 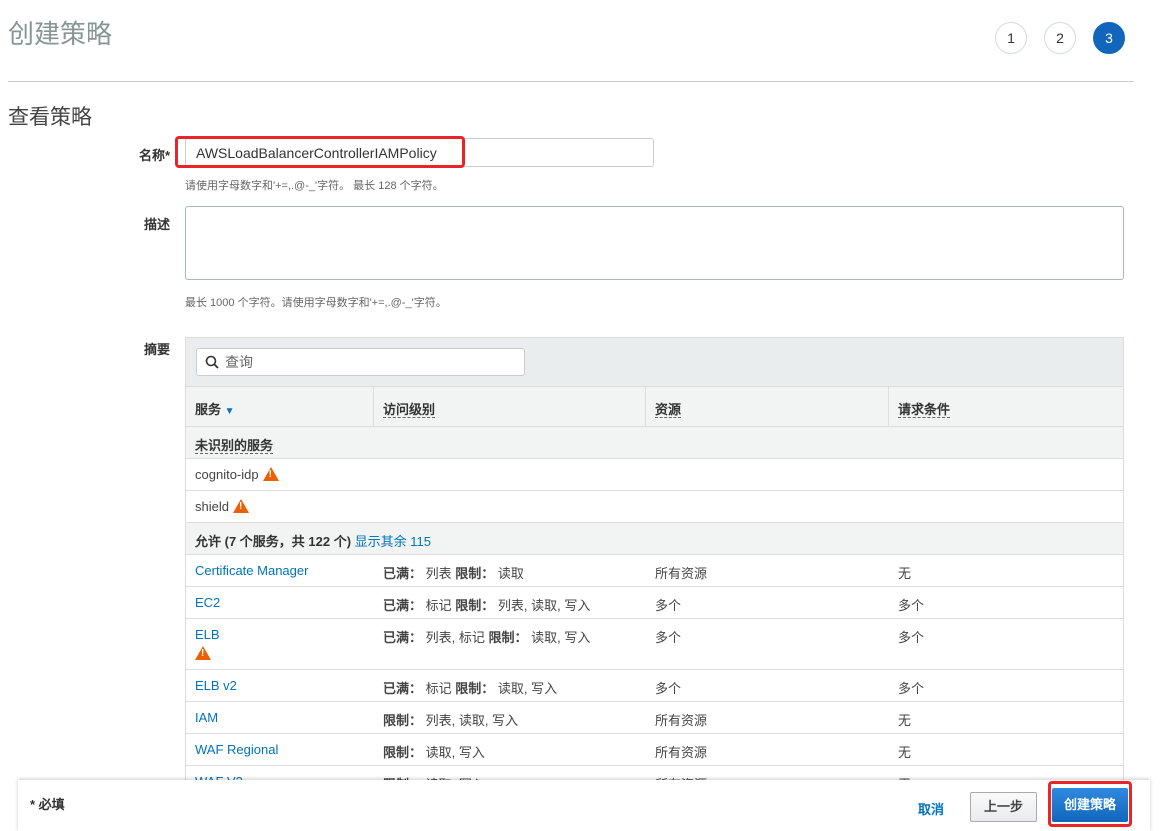 I want to click on access-level: 已满： 标记 限制： 列表, 读取, 写入, so click(x=487, y=605).